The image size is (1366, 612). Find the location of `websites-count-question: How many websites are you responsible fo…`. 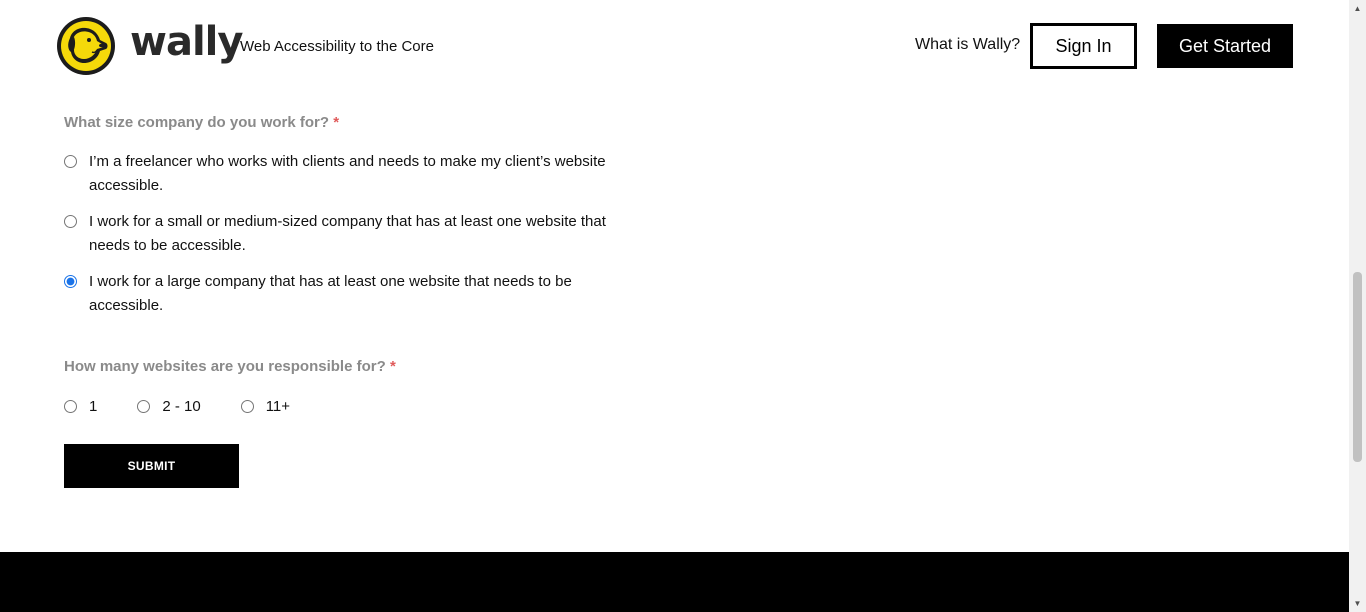

websites-count-question: How many websites are you responsible fo… is located at coordinates (230, 366).